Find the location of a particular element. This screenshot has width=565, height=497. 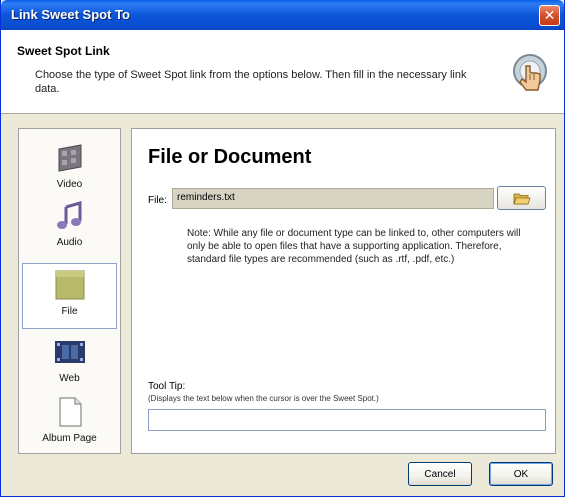

sidebar-item-audio: Audio is located at coordinates (69, 228).